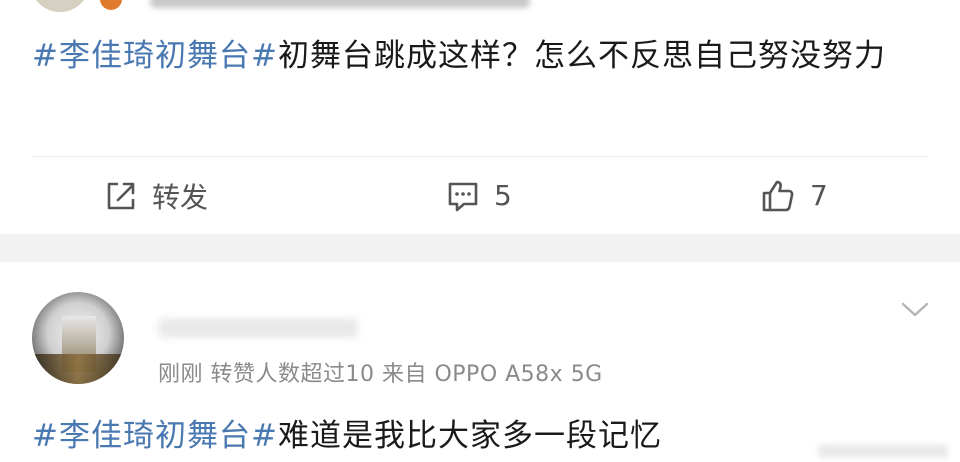 This screenshot has height=462, width=960. I want to click on comment-content: #李佳琦初舞台#难道是我比大家多一段记忆, so click(347, 436).